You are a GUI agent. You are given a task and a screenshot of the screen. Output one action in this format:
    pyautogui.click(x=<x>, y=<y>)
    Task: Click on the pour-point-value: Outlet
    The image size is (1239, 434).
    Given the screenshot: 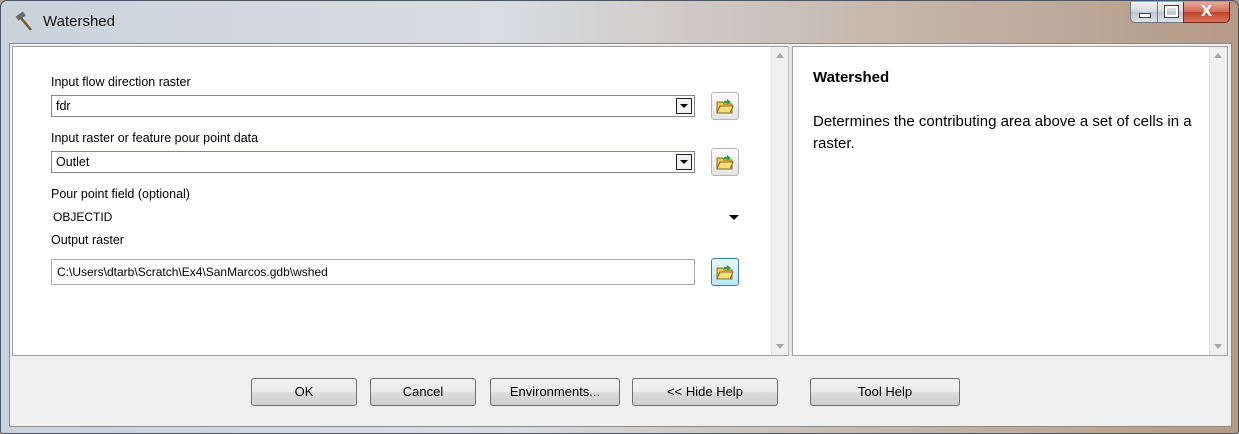 What is the action you would take?
    pyautogui.click(x=73, y=162)
    